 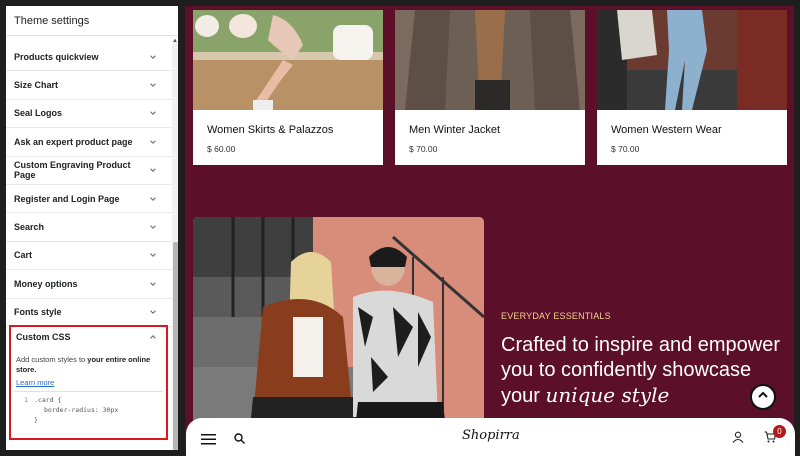 What do you see at coordinates (38, 113) in the screenshot?
I see `section-label: Seal Logos` at bounding box center [38, 113].